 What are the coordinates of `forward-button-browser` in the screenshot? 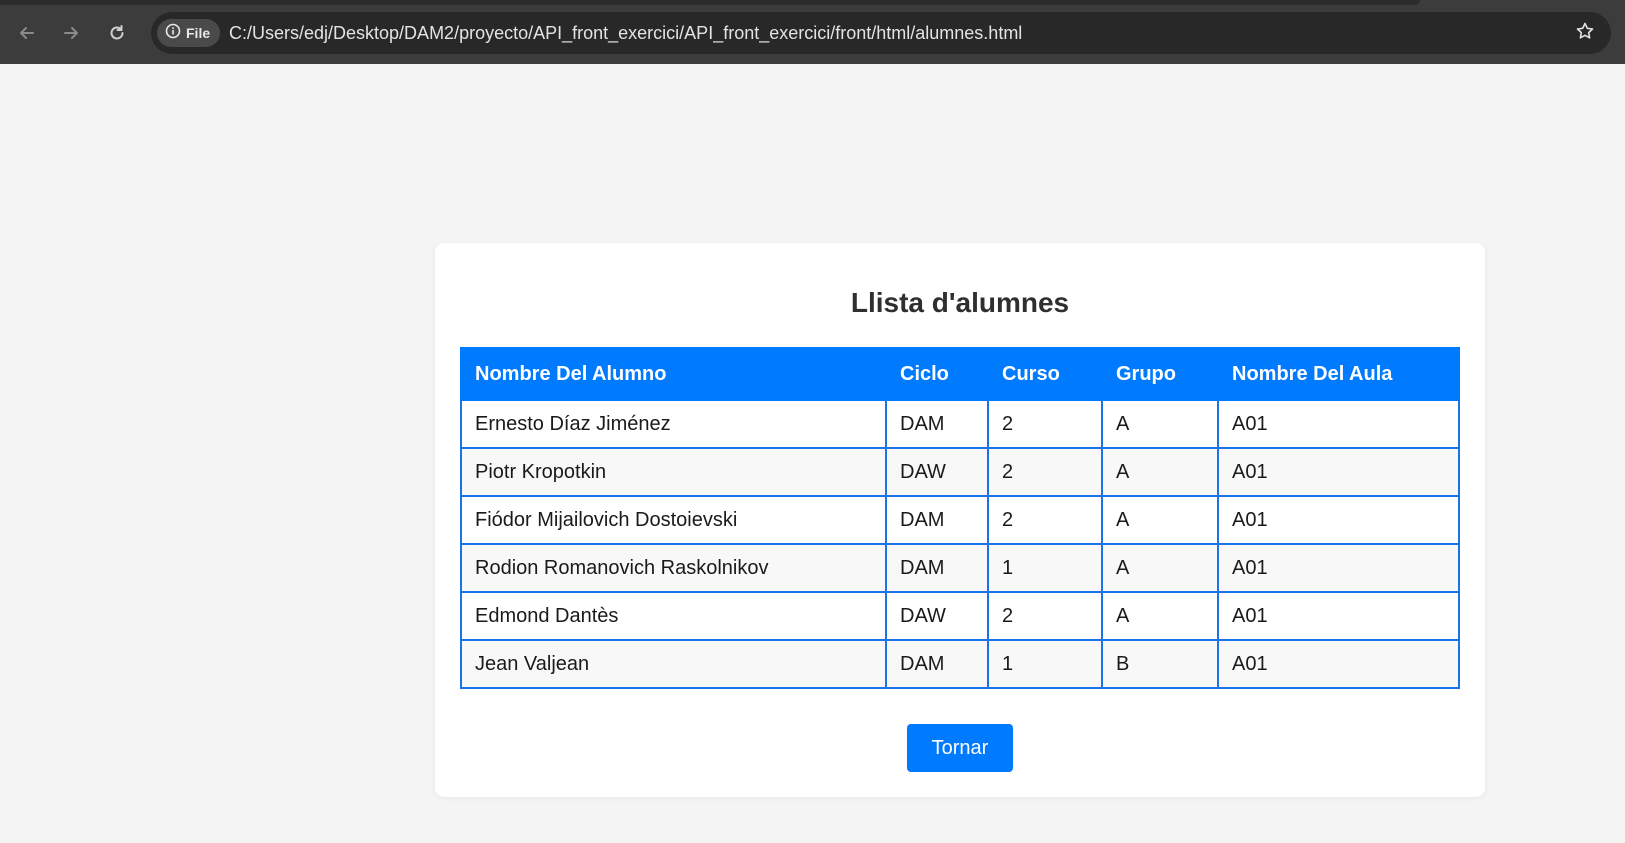 It's located at (71, 33).